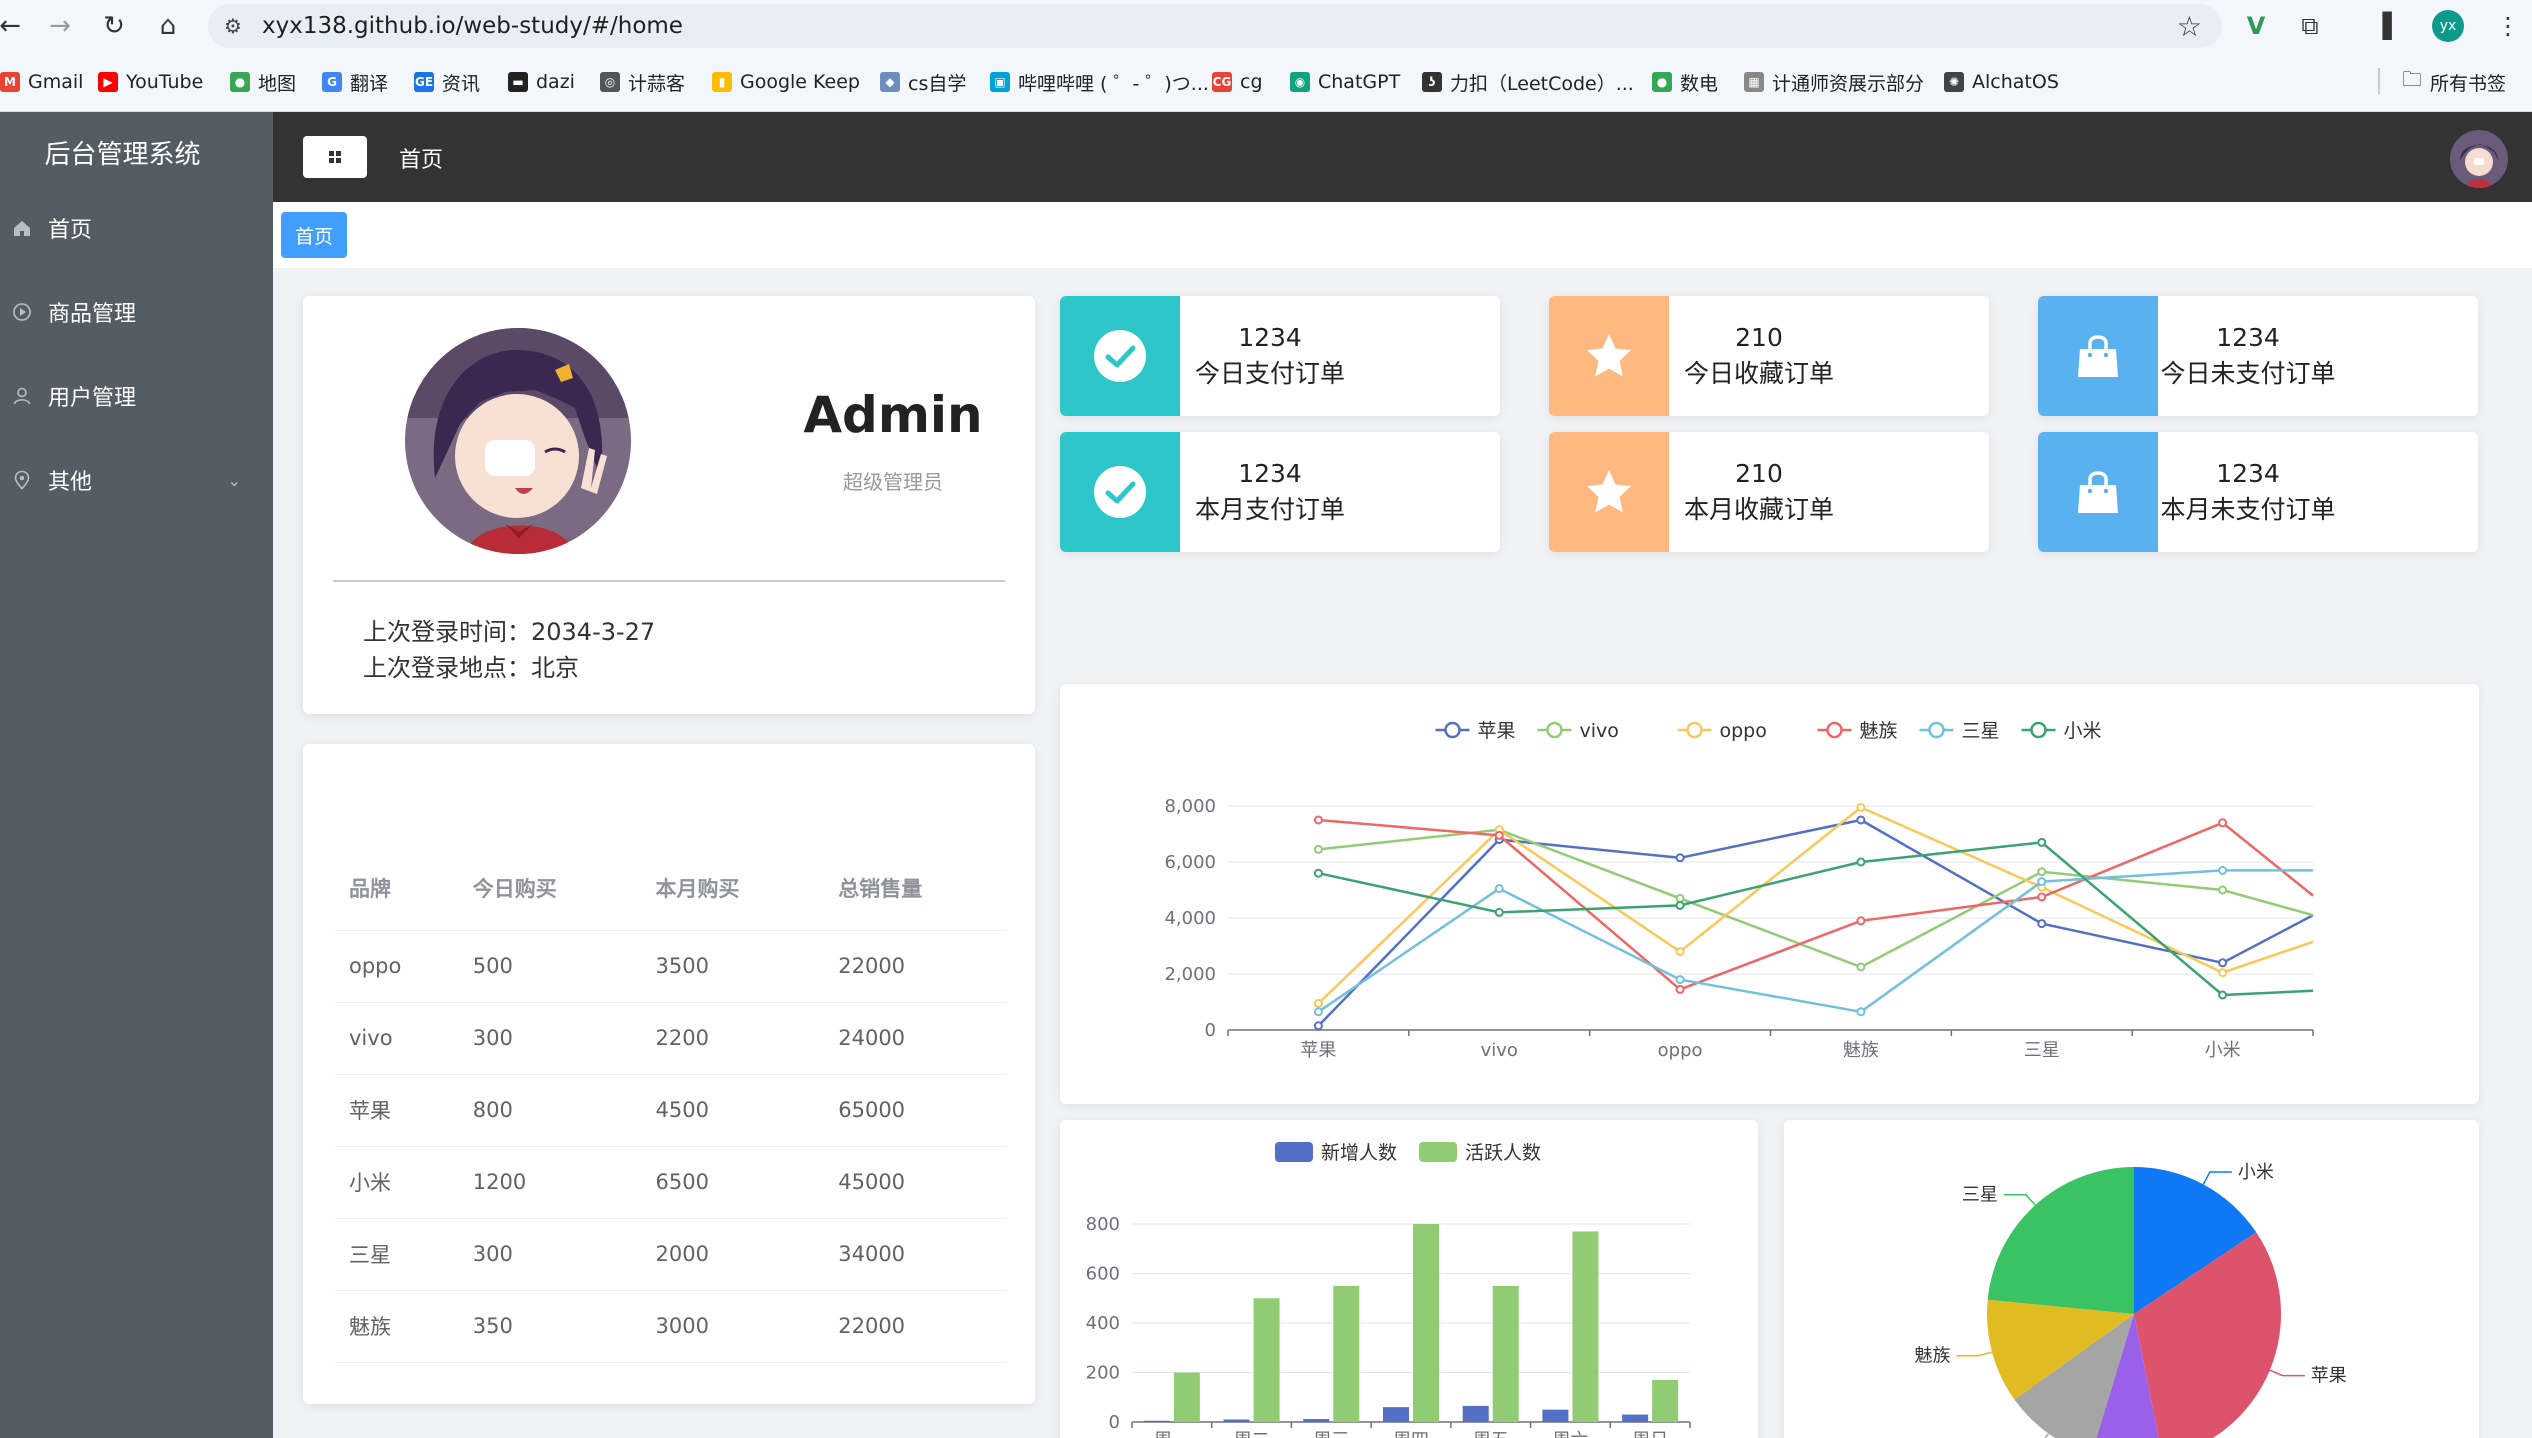 This screenshot has height=1438, width=2532. What do you see at coordinates (1491, 1434) in the screenshot?
I see `x-tick-label: 周五` at bounding box center [1491, 1434].